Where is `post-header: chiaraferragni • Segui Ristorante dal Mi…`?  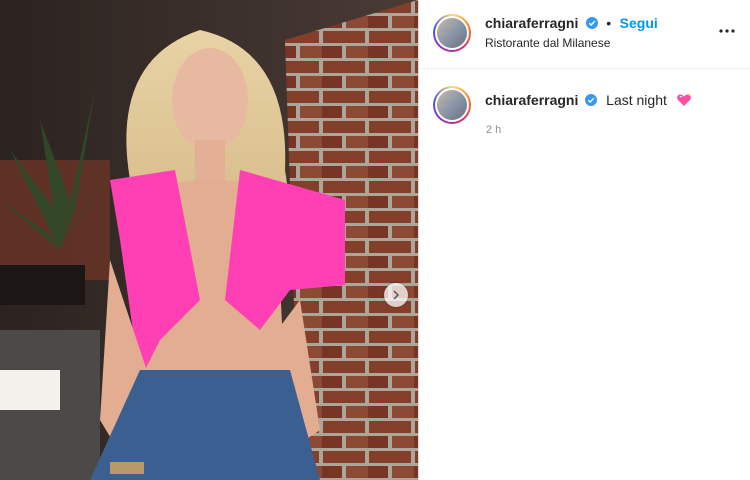 post-header: chiaraferragni • Segui Ristorante dal Mi… is located at coordinates (584, 34).